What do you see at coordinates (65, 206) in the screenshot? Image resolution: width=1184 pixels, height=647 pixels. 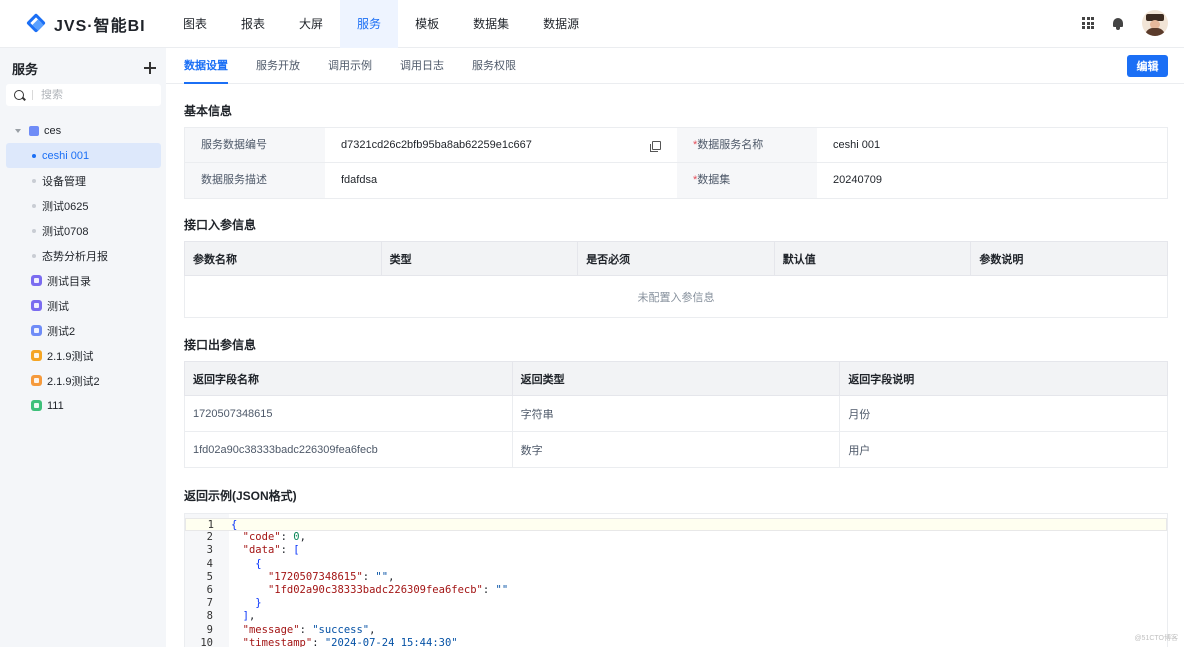 I see `tree-node-label: 测试0625` at bounding box center [65, 206].